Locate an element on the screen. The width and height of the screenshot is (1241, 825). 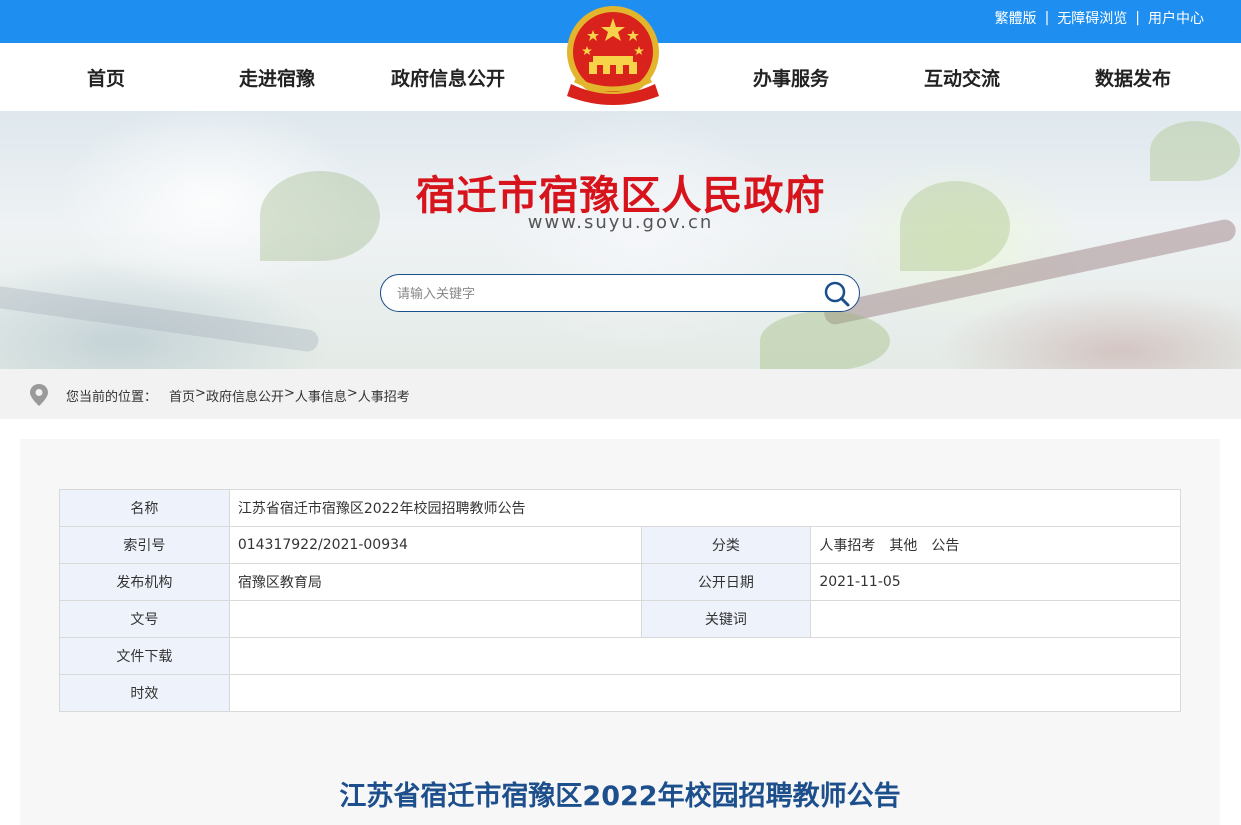
user-center-link: 用户中心 is located at coordinates (1176, 18).